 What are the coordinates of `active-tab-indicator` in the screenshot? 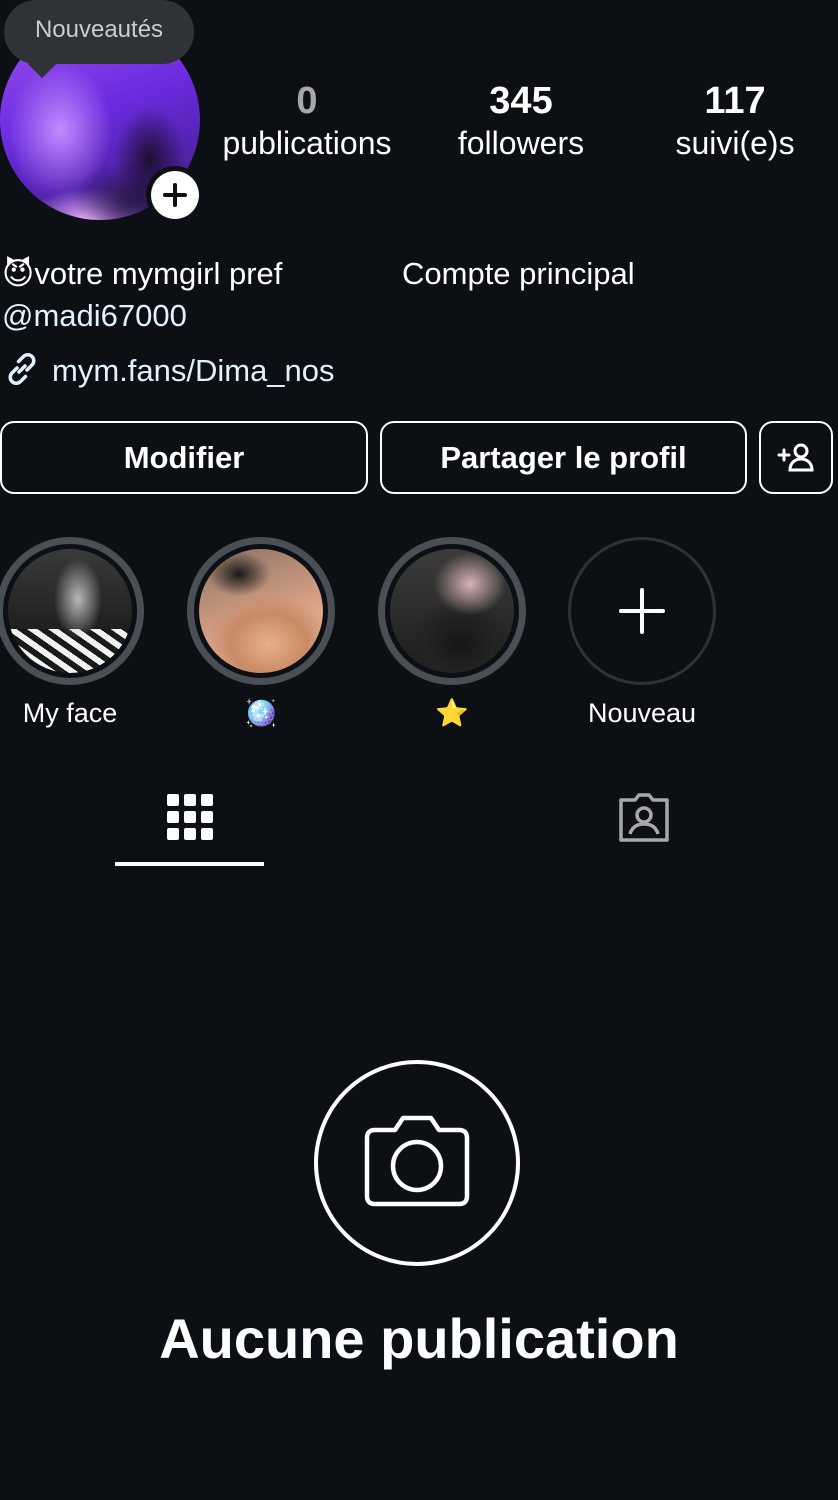 It's located at (189, 864).